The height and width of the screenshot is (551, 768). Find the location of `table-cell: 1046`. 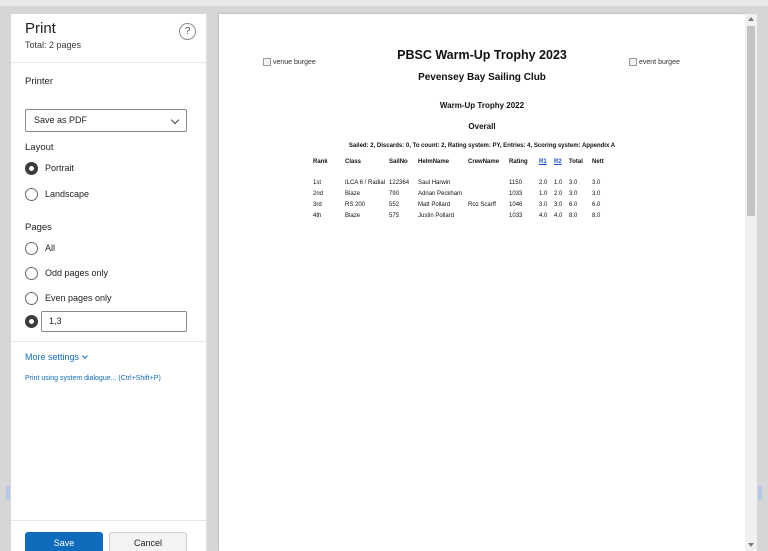

table-cell: 1046 is located at coordinates (516, 204).